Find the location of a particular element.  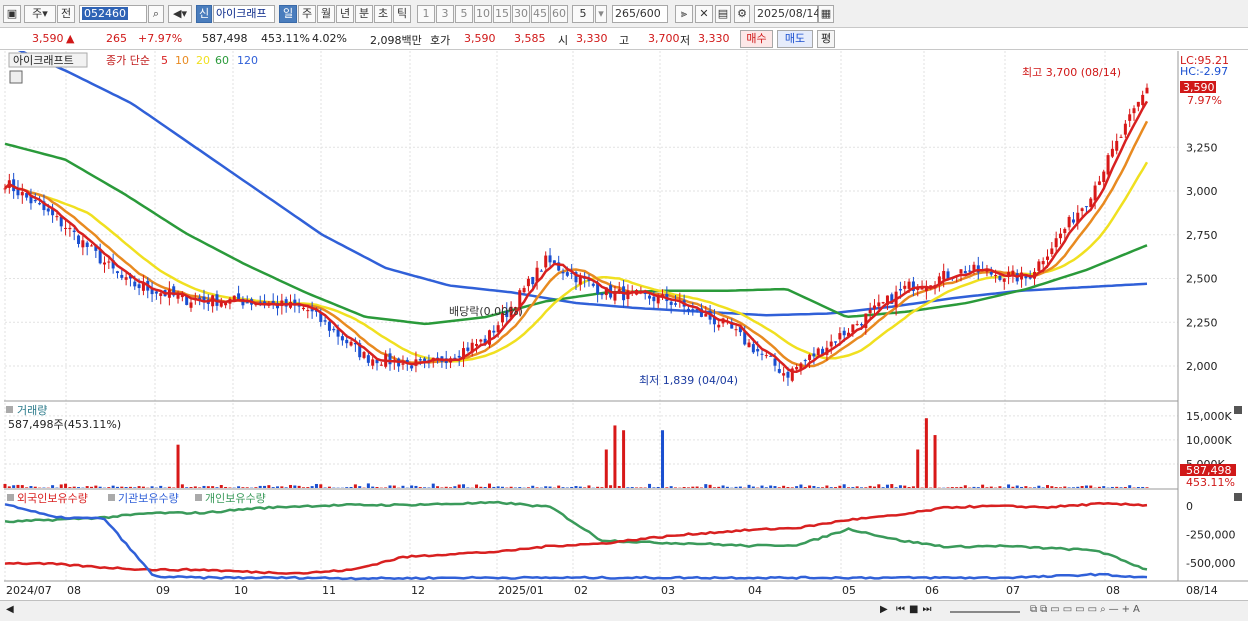

tab-period-4: 분 is located at coordinates (364, 14).